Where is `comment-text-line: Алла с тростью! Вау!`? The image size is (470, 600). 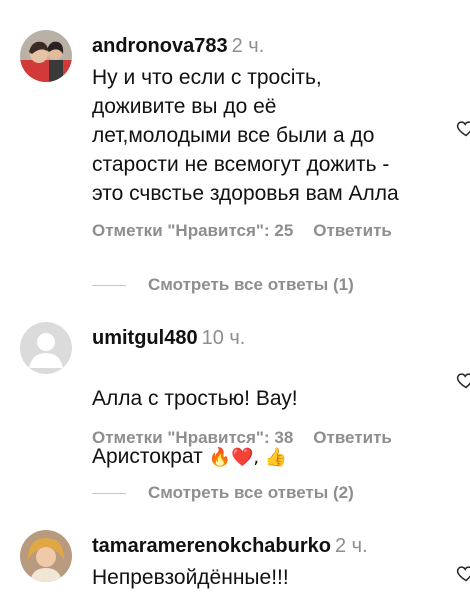 comment-text-line: Алла с тростью! Вау! is located at coordinates (195, 398).